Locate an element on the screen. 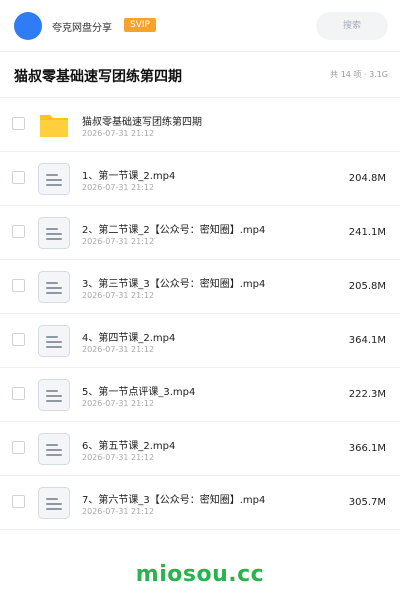  uploader-name: 夸克网盘分享 is located at coordinates (82, 28).